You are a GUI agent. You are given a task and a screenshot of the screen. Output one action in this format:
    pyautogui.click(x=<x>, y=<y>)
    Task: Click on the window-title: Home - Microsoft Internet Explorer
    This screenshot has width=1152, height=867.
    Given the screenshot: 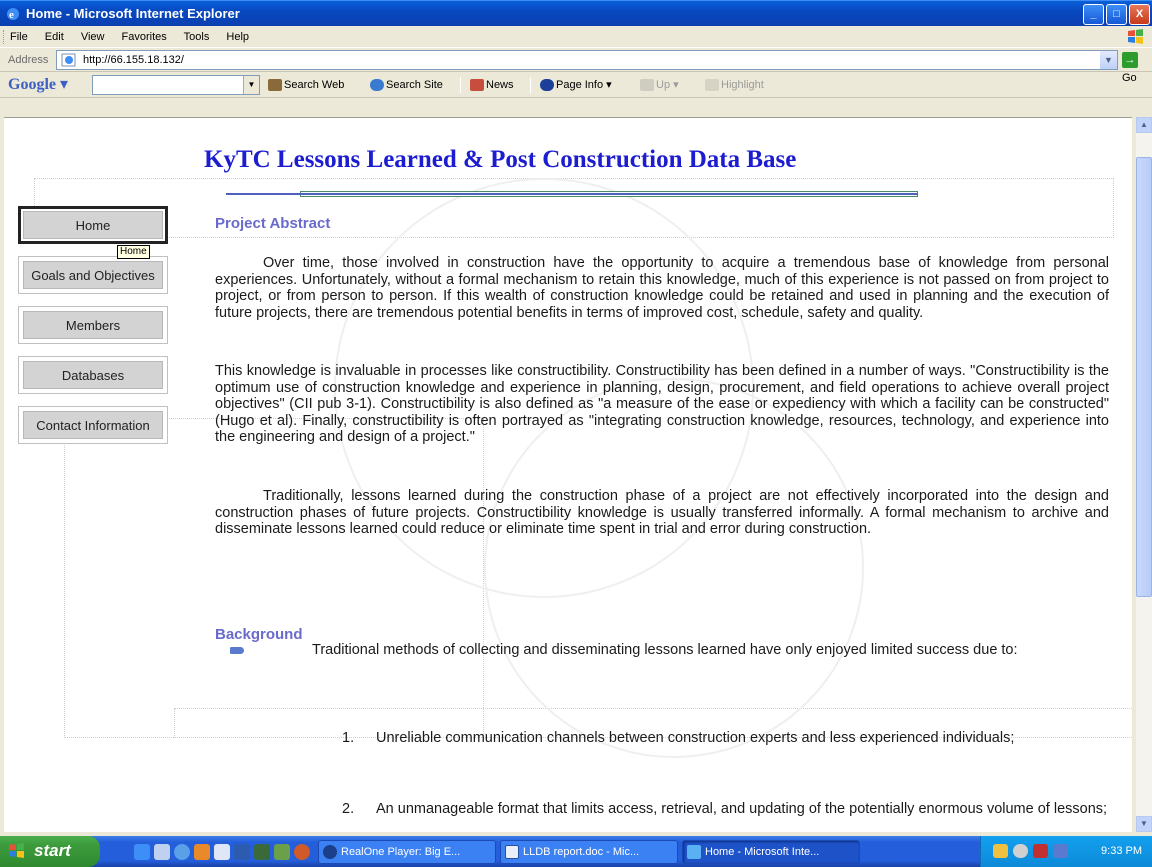 What is the action you would take?
    pyautogui.click(x=133, y=13)
    